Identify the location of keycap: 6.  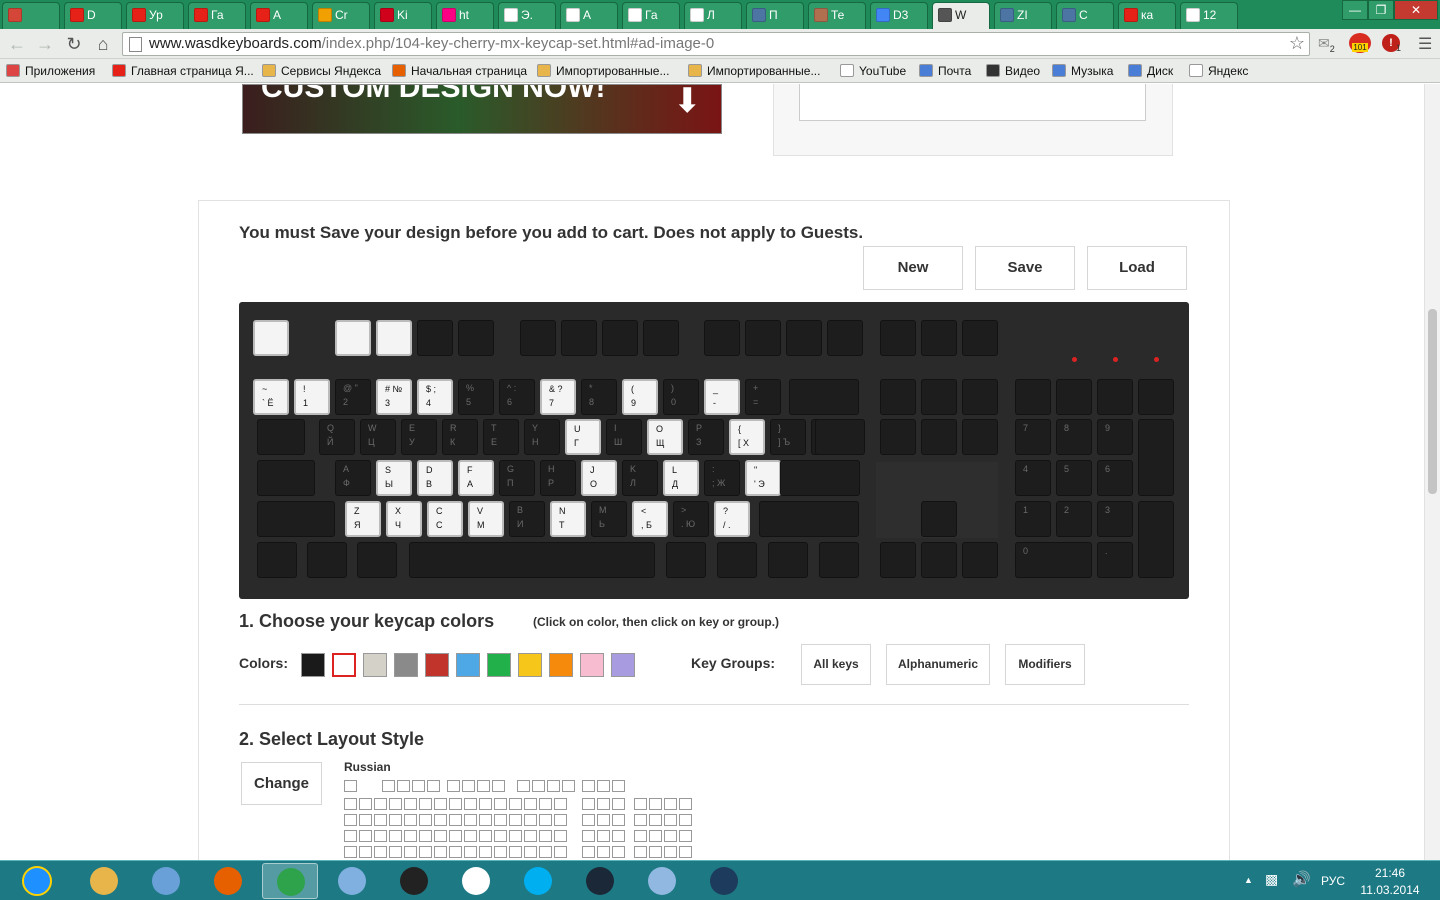
(1115, 478).